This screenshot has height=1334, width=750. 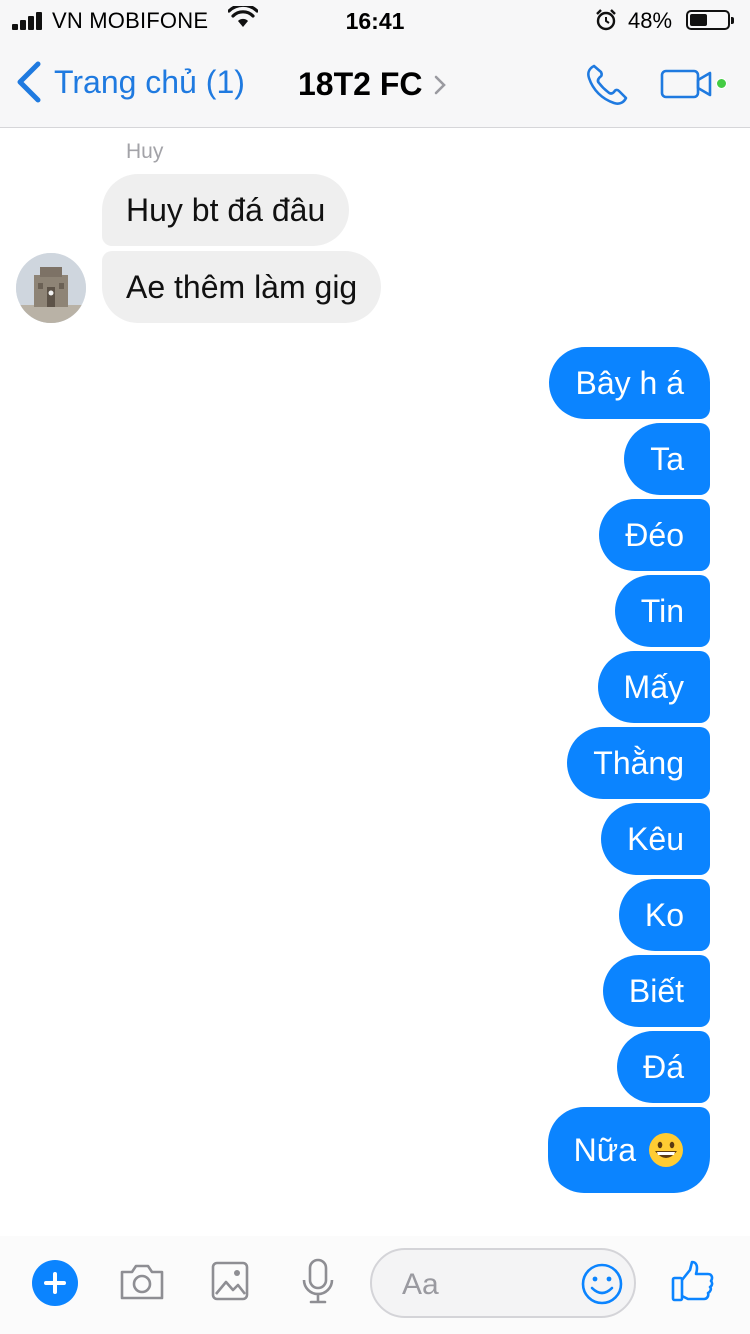 What do you see at coordinates (666, 1150) in the screenshot?
I see `grinning-emoji-icon` at bounding box center [666, 1150].